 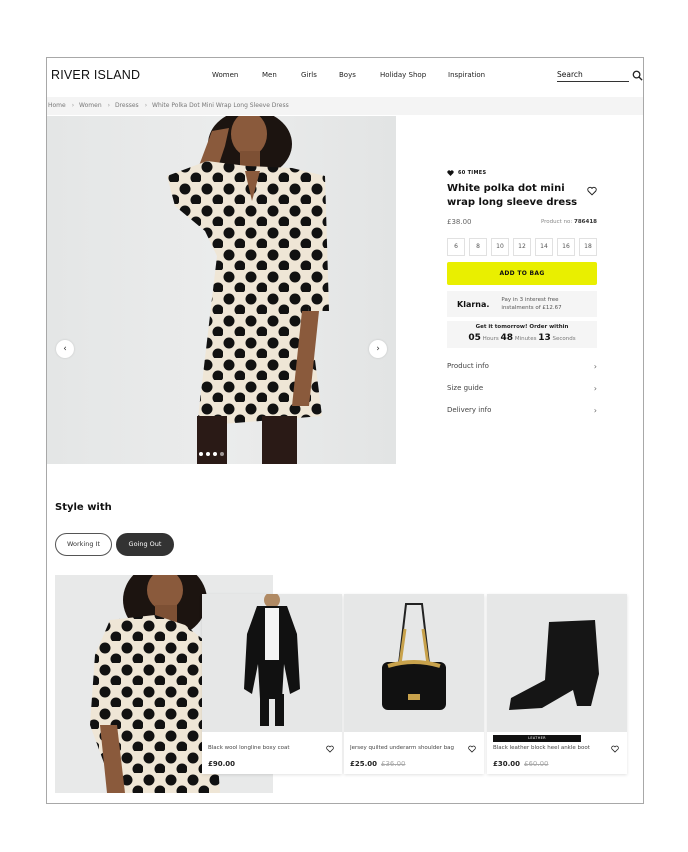 What do you see at coordinates (544, 247) in the screenshot?
I see `size-option-14: 14` at bounding box center [544, 247].